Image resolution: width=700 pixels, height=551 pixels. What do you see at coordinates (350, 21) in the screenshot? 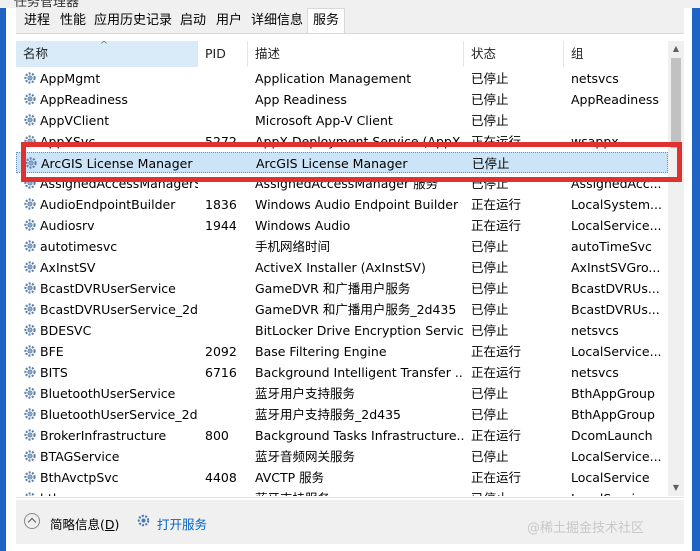
I see `tab-bar: 进程 性能 应用历史记录 启动 用户 详细信息 服务` at bounding box center [350, 21].